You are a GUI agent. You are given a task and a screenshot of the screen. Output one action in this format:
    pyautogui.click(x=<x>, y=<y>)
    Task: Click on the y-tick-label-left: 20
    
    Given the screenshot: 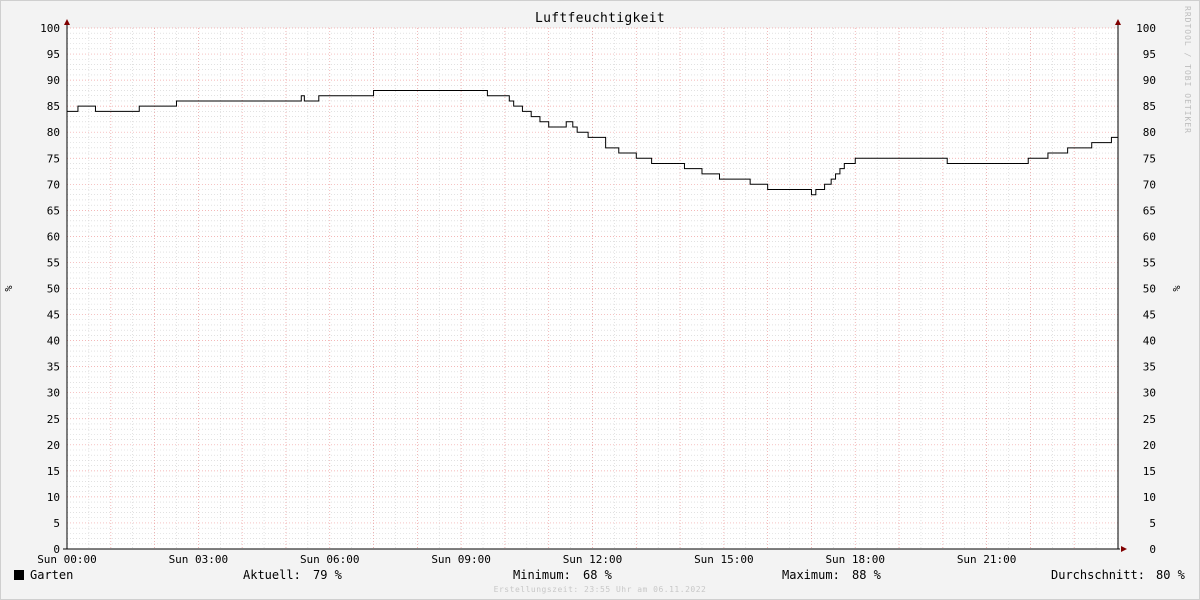 What is the action you would take?
    pyautogui.click(x=53, y=445)
    